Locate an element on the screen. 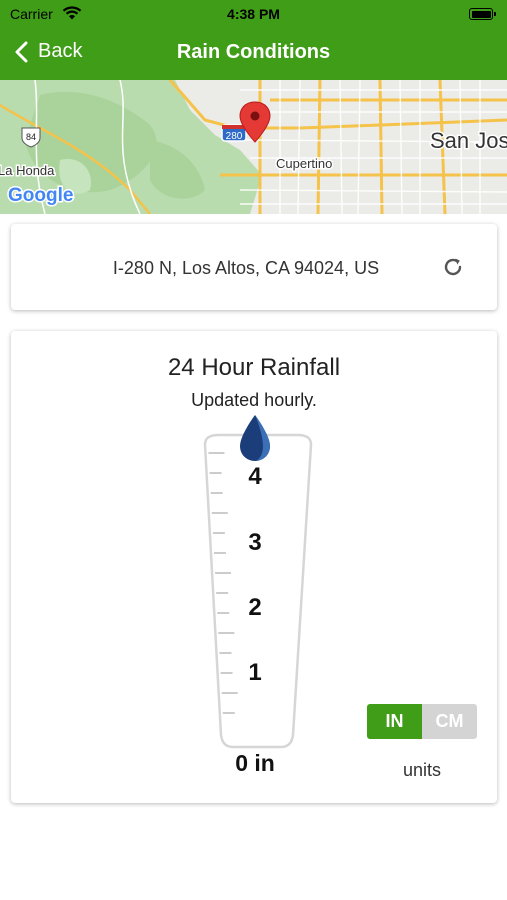  highway-280-shield-icon: 280 is located at coordinates (234, 133).